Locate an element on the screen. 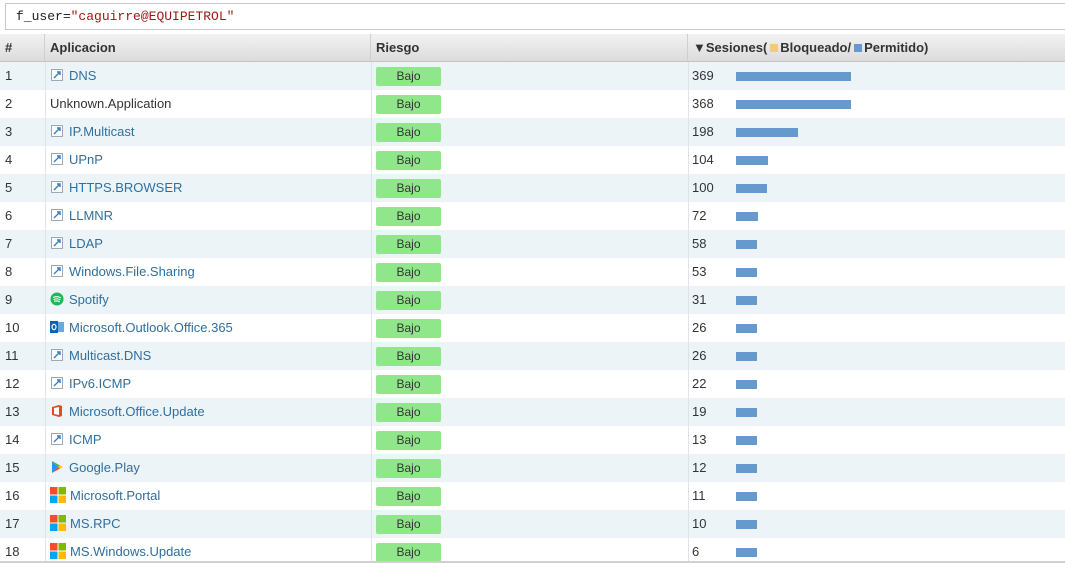  application-cell: Microsoft.Office.Update is located at coordinates (208, 412).